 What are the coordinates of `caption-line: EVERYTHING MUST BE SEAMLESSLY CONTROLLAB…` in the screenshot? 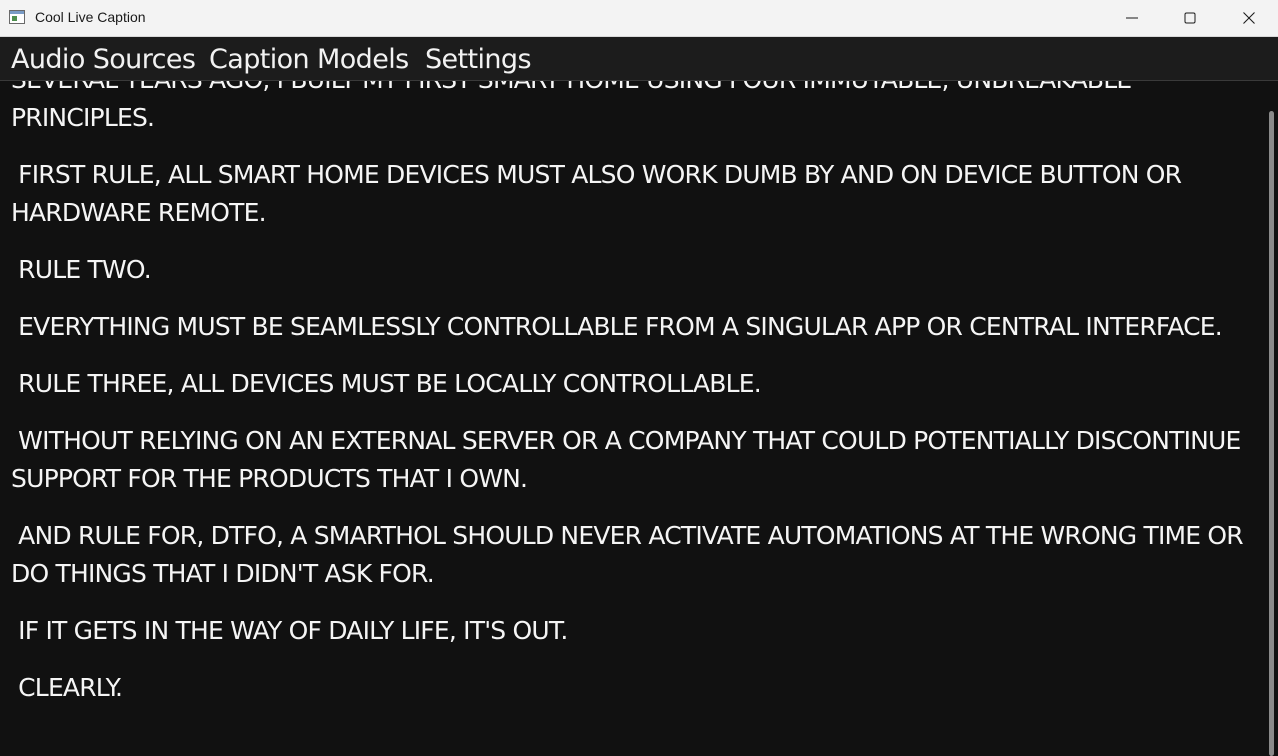 It's located at (617, 326).